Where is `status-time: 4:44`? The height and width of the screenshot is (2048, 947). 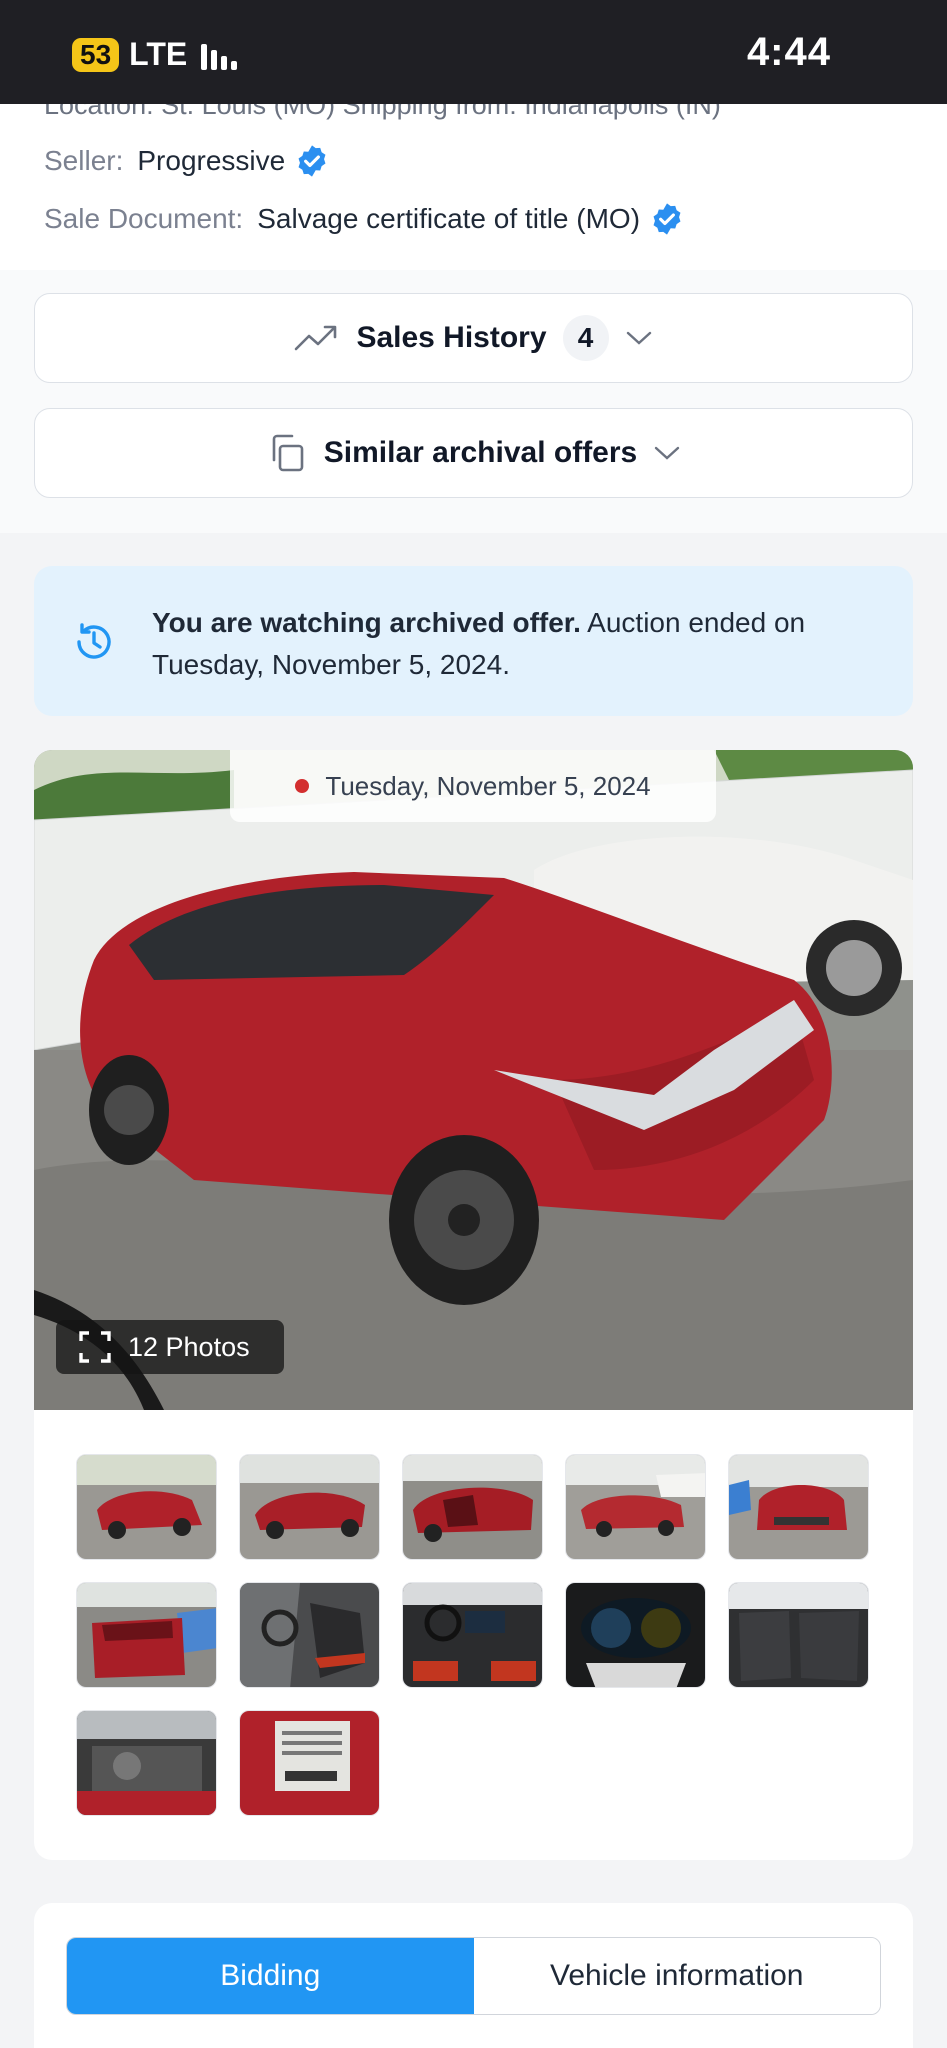
status-time: 4:44 is located at coordinates (788, 52).